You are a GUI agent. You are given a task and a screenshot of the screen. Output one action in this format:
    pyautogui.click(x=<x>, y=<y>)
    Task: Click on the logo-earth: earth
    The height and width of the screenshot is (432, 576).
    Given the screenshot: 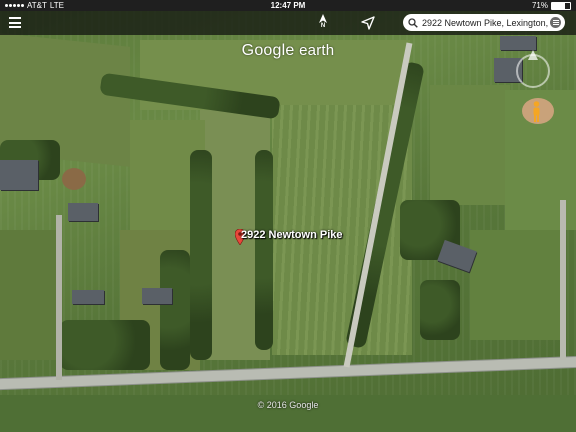 What is the action you would take?
    pyautogui.click(x=317, y=50)
    